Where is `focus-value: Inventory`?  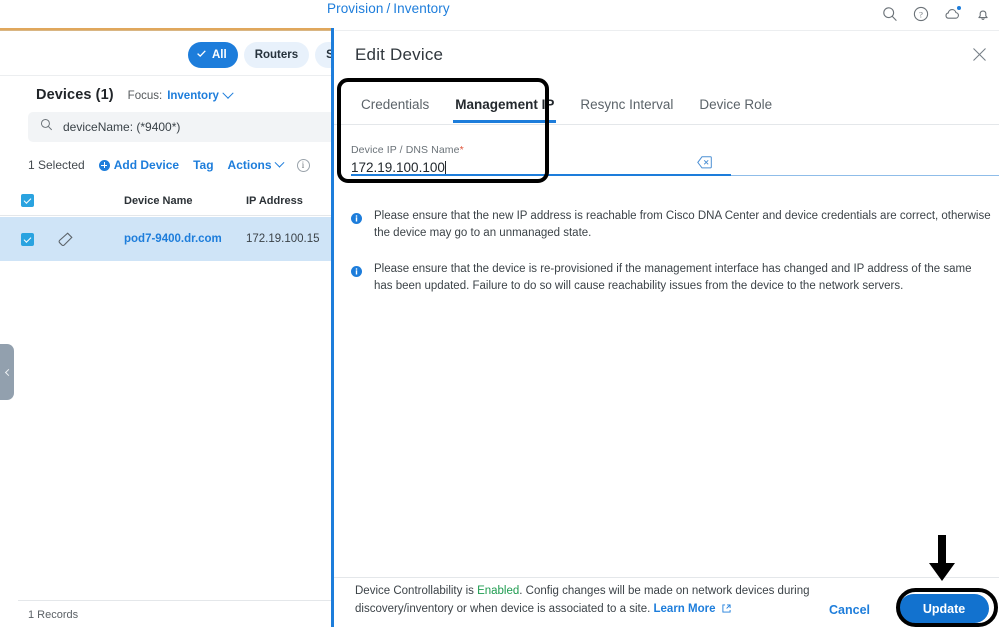
focus-value: Inventory is located at coordinates (193, 96).